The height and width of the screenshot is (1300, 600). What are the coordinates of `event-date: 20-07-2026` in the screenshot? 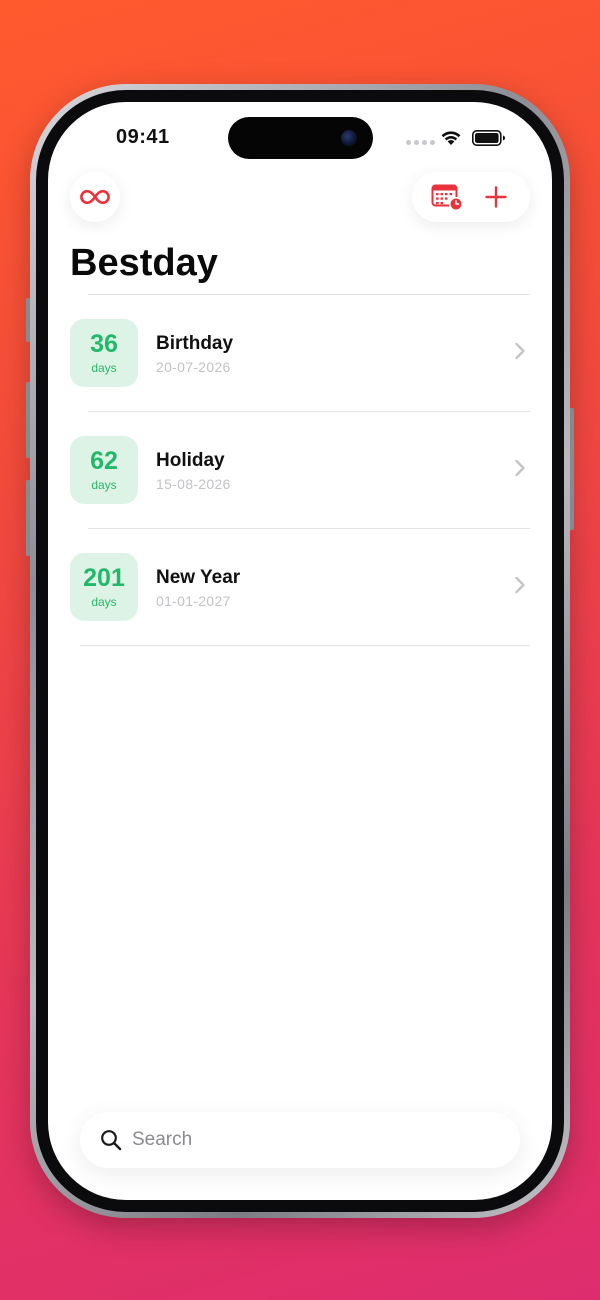 It's located at (193, 367).